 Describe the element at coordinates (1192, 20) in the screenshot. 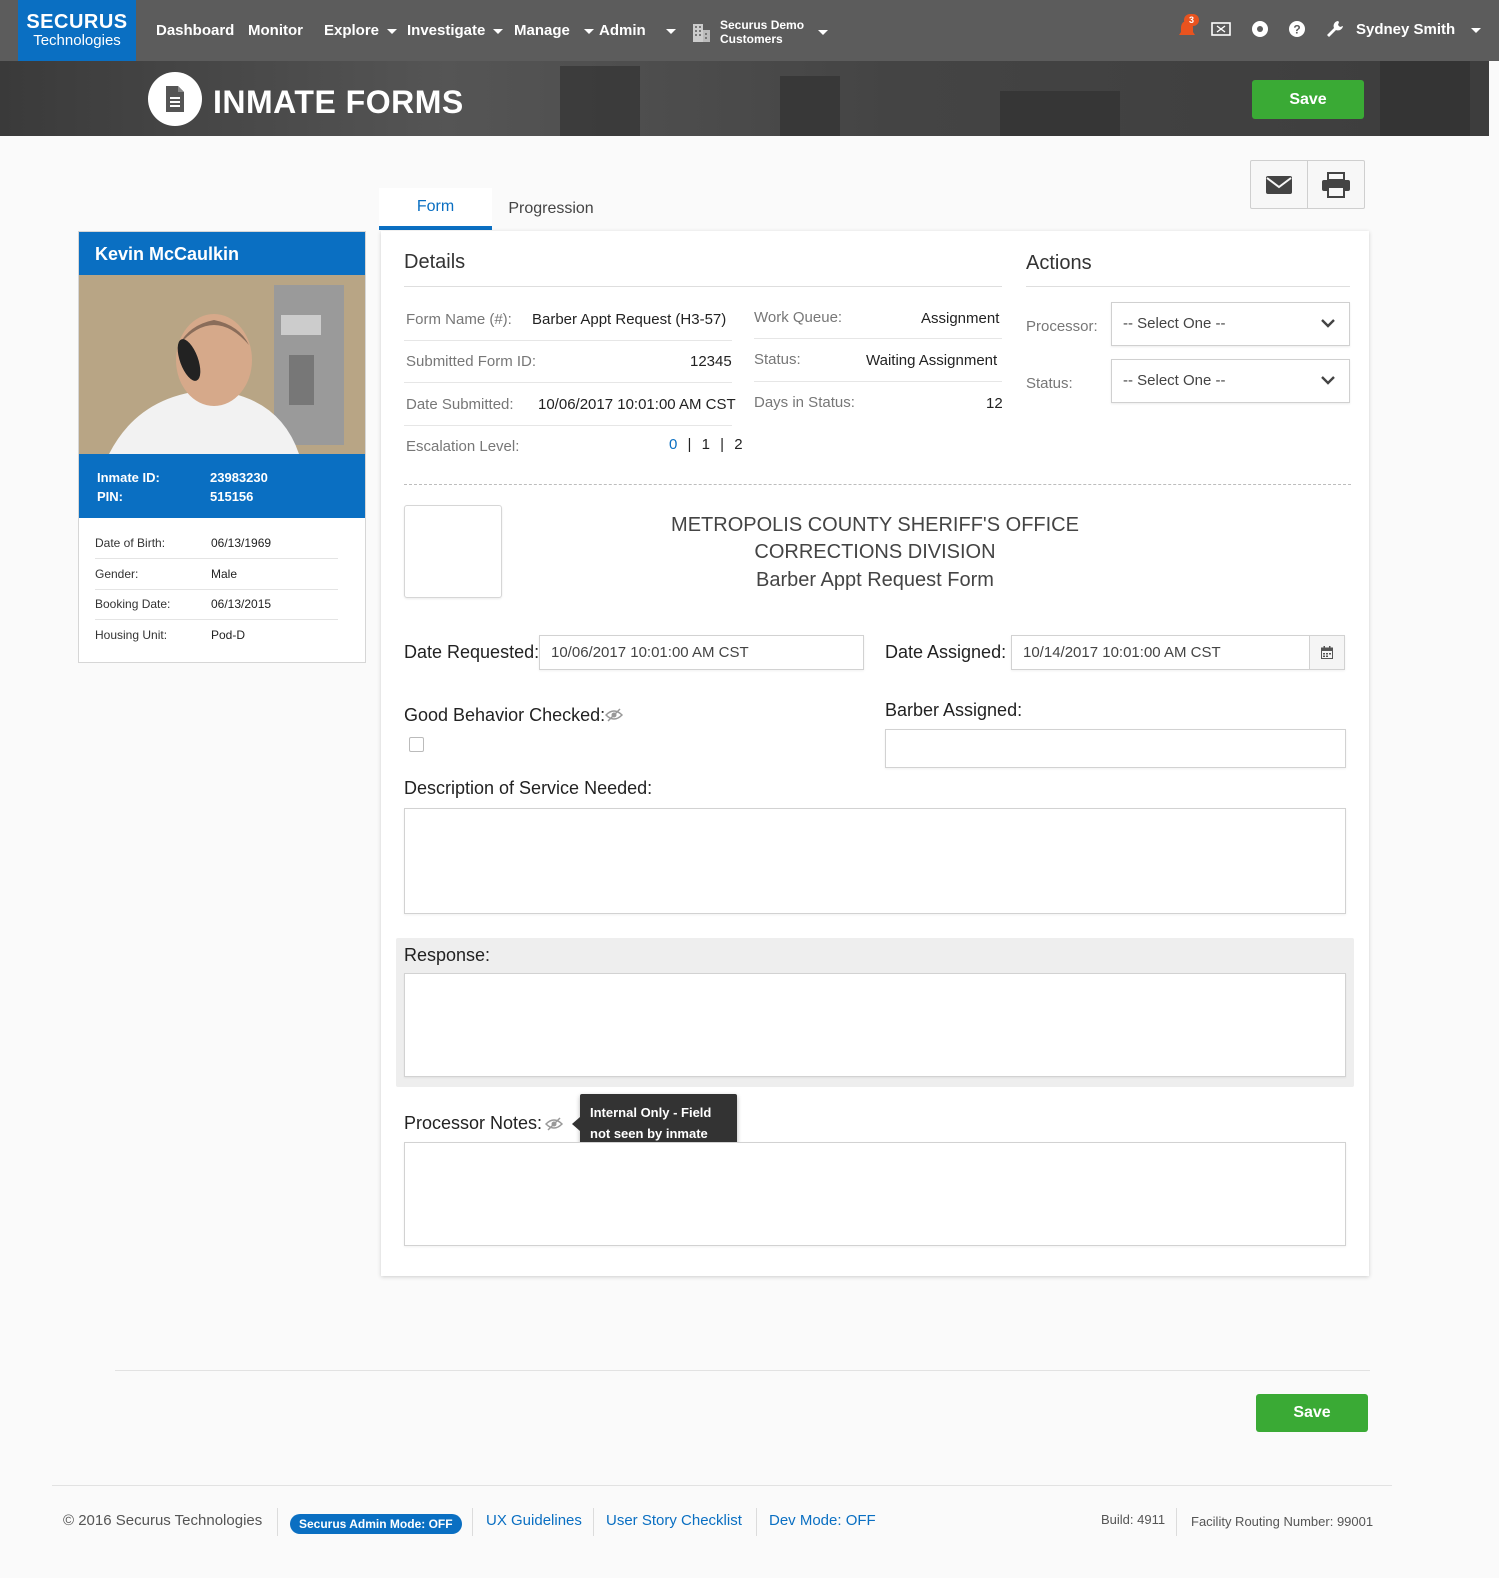

I see `notification-count-badge: 3` at that location.